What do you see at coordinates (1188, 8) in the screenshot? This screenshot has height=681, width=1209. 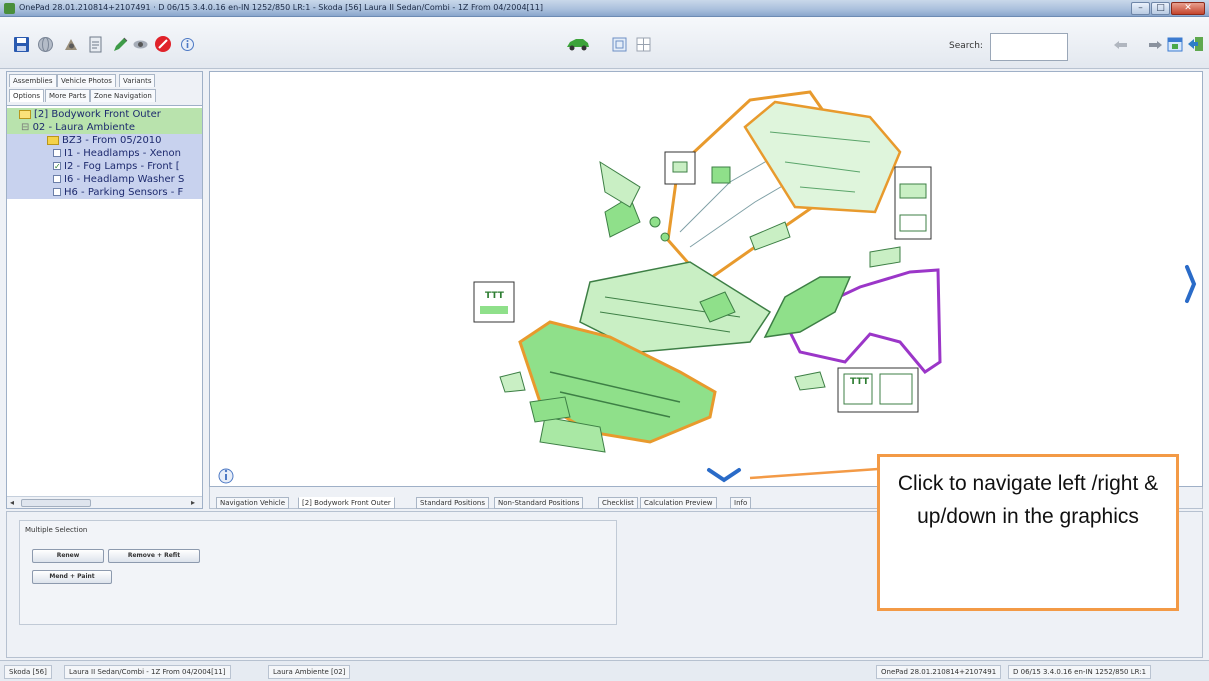 I see `close-button: ✕` at bounding box center [1188, 8].